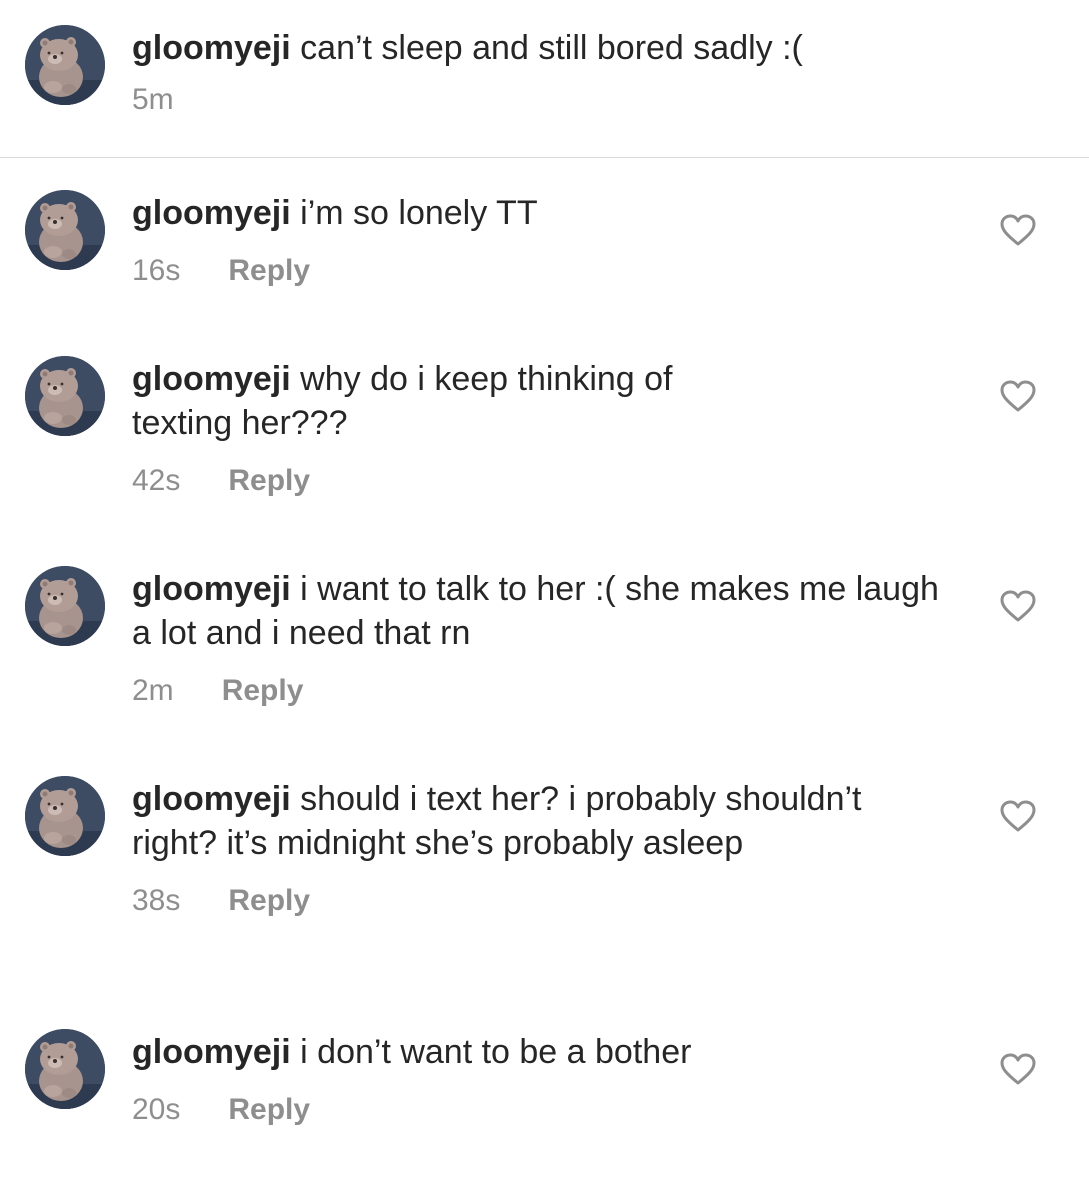  Describe the element at coordinates (537, 1110) in the screenshot. I see `comment-meta: 20s Reply` at that location.